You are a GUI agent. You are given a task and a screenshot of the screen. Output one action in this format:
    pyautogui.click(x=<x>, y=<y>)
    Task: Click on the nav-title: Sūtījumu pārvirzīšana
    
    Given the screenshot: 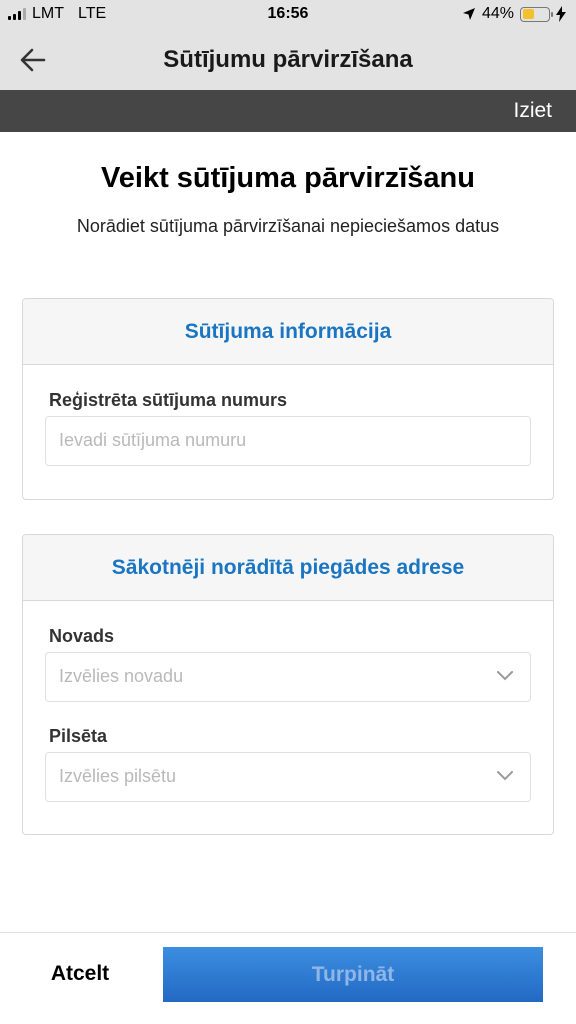 What is the action you would take?
    pyautogui.click(x=288, y=59)
    